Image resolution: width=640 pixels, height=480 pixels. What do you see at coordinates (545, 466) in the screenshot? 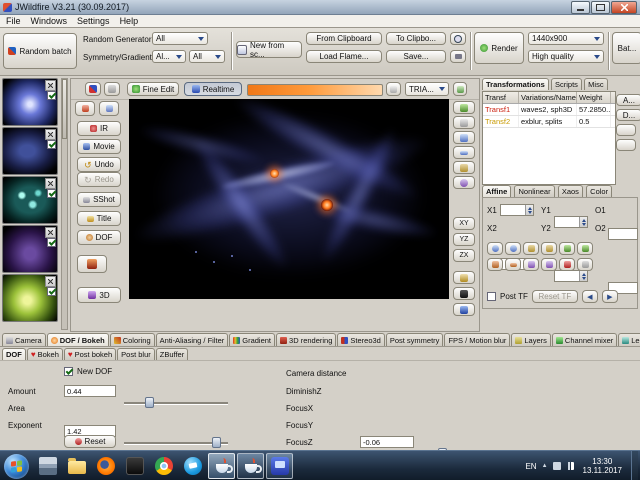
I see `tray-expand-icon: ▲` at bounding box center [545, 466].